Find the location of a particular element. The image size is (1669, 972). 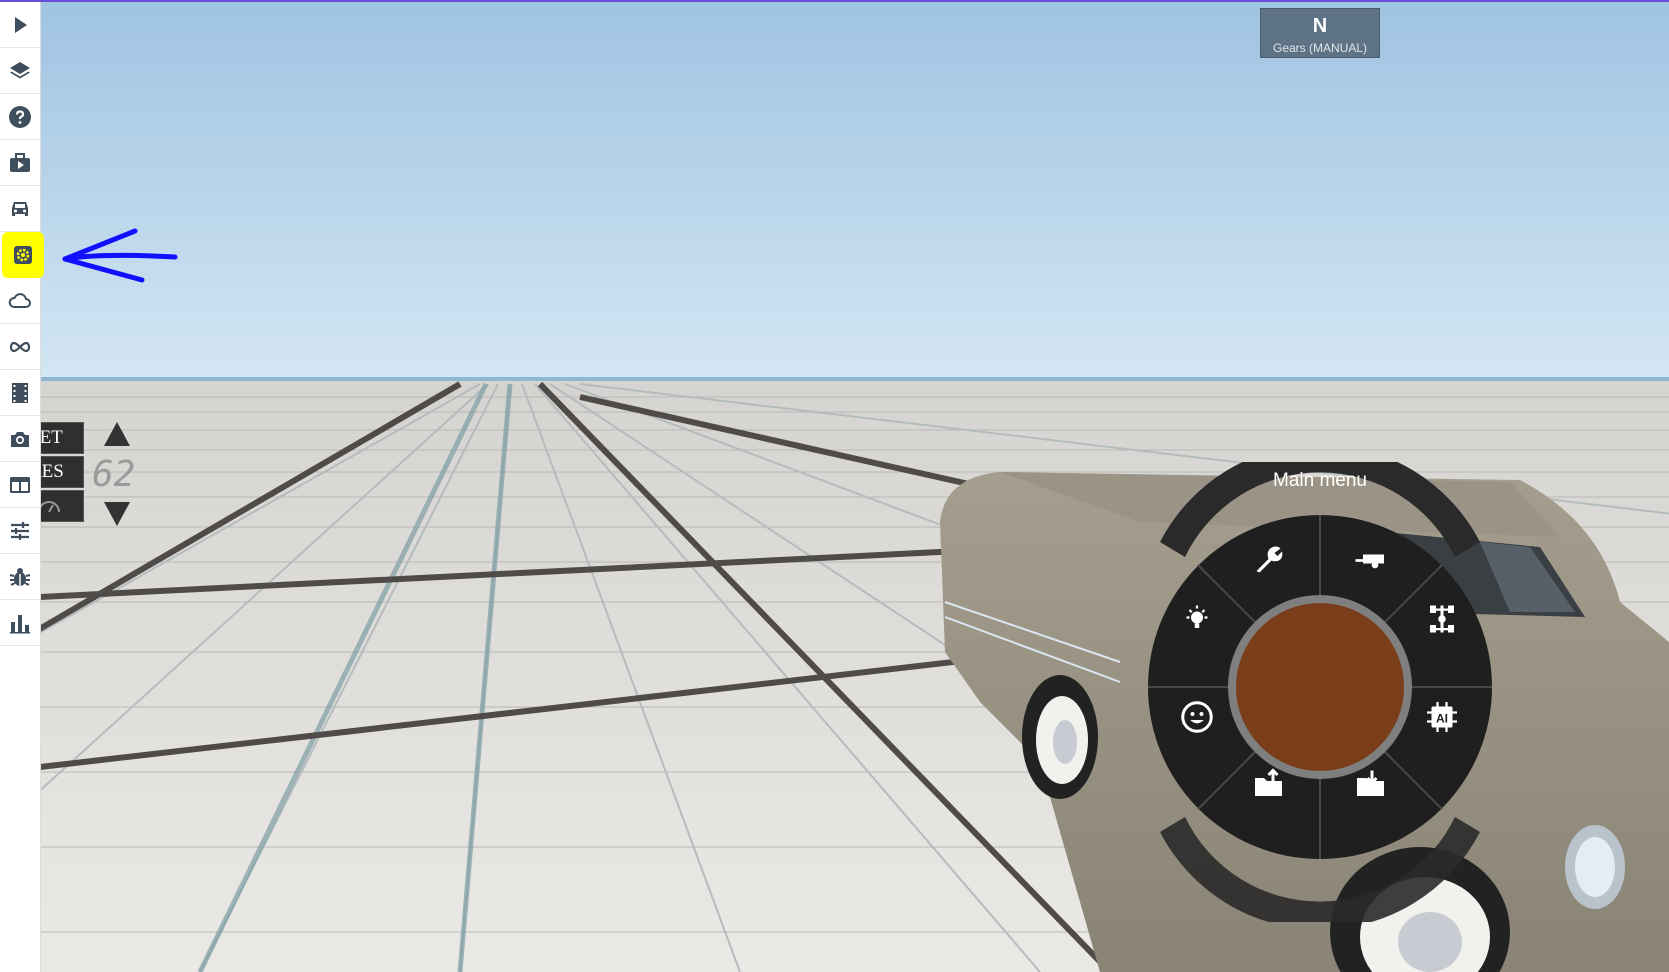

radial-item-lights is located at coordinates (1197, 619).